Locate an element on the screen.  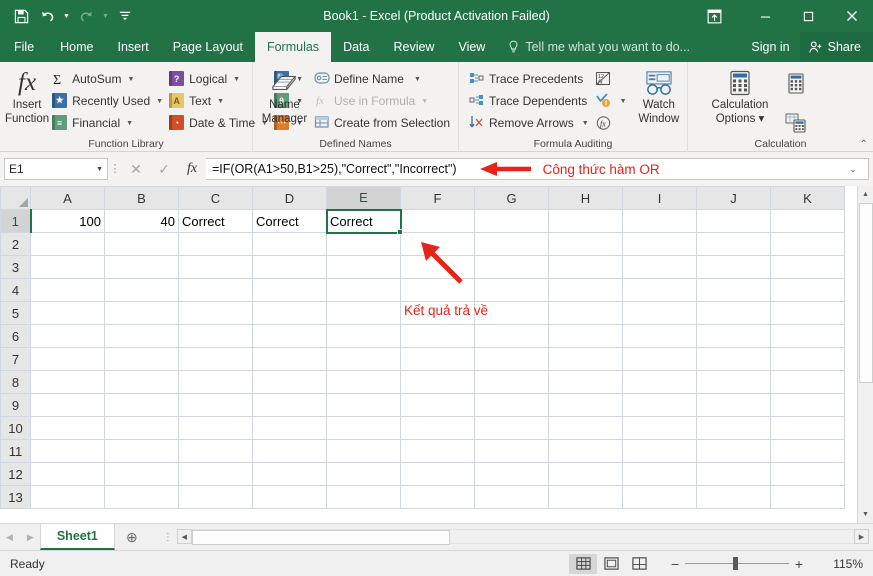
cell-A13 is located at coordinates (67, 497).